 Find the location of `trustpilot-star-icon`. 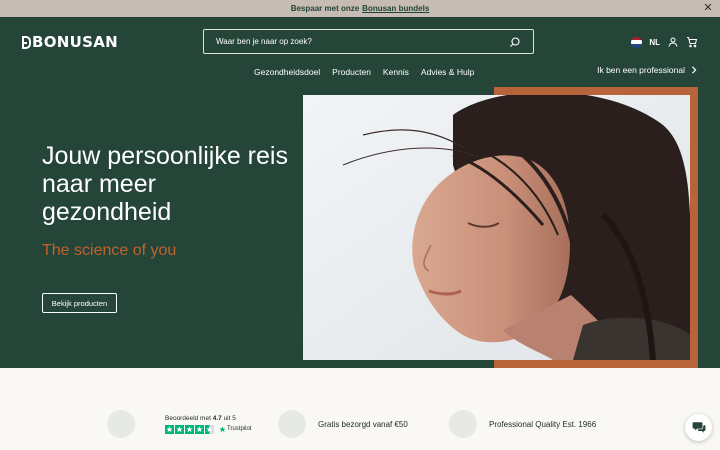

trustpilot-star-icon is located at coordinates (222, 428).